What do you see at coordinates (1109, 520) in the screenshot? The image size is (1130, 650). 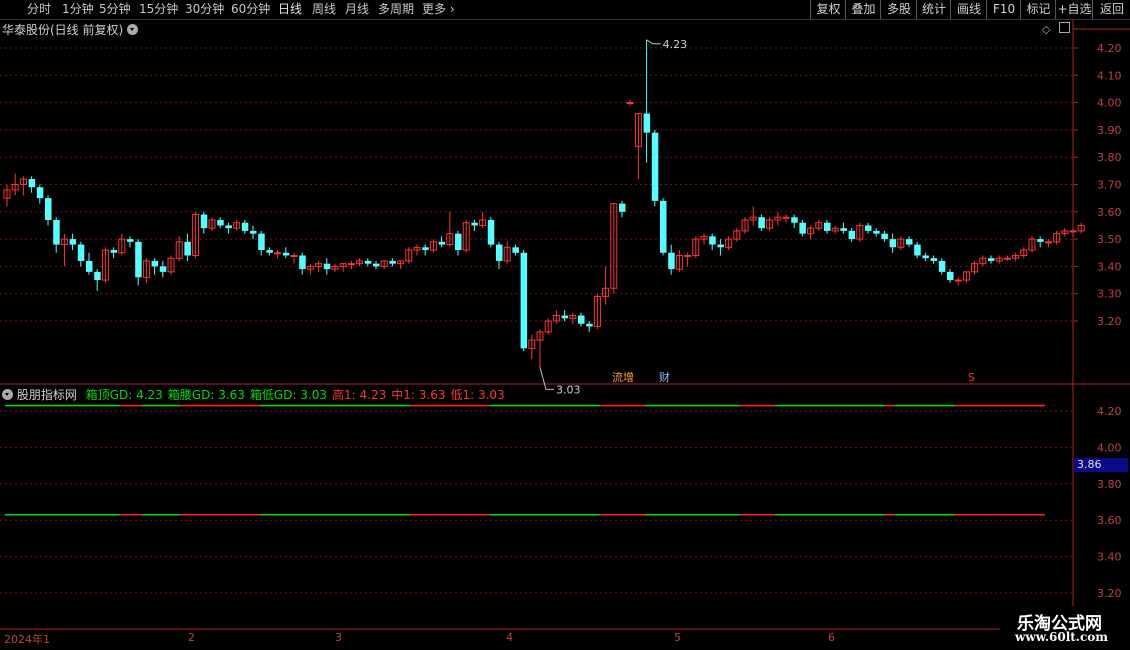 I see `indicator-y-label: 3.60` at bounding box center [1109, 520].